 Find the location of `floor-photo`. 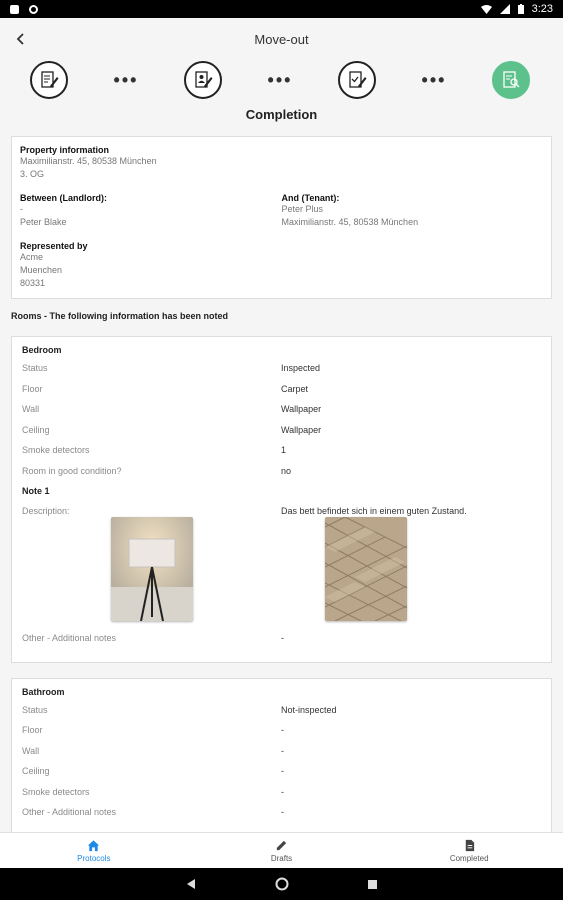

floor-photo is located at coordinates (366, 569).